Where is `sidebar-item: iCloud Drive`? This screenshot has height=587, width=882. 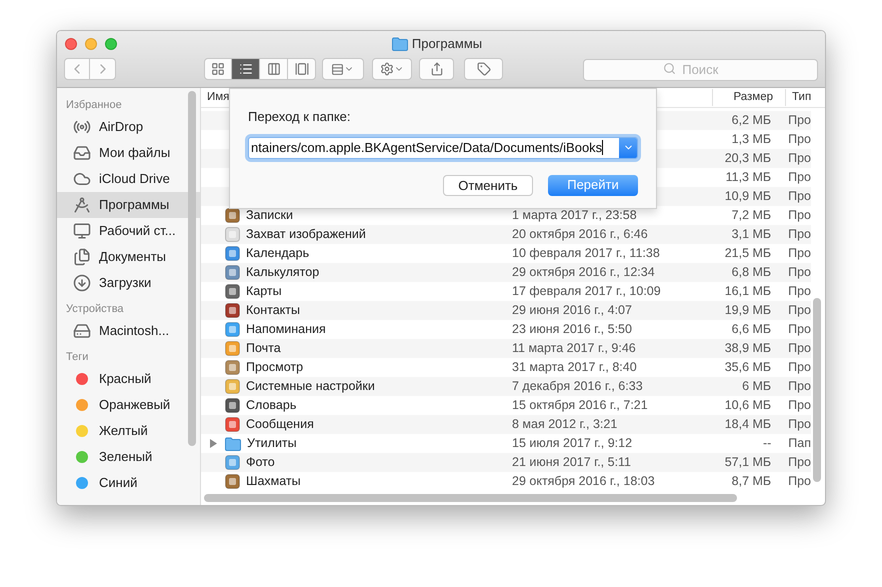
sidebar-item: iCloud Drive is located at coordinates (128, 179).